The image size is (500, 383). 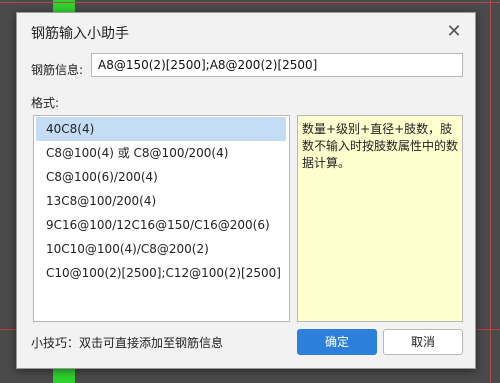 What do you see at coordinates (57, 70) in the screenshot?
I see `rebar-info-label: 钢筋信息:` at bounding box center [57, 70].